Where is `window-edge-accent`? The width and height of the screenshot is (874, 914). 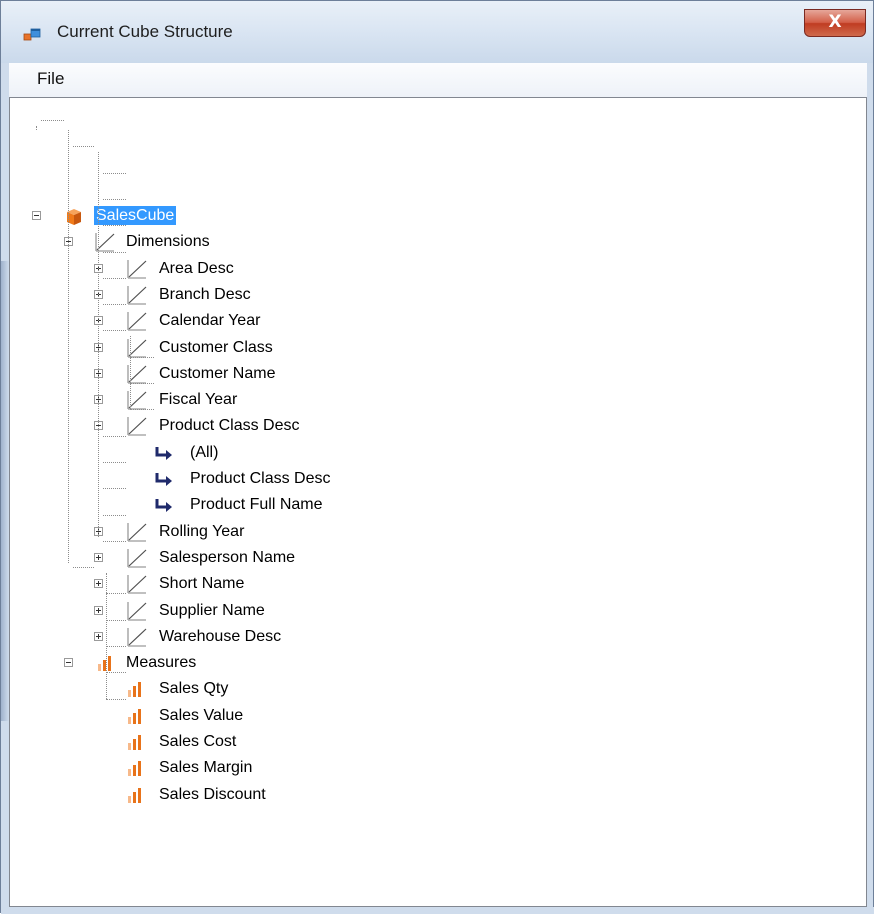 window-edge-accent is located at coordinates (5, 491).